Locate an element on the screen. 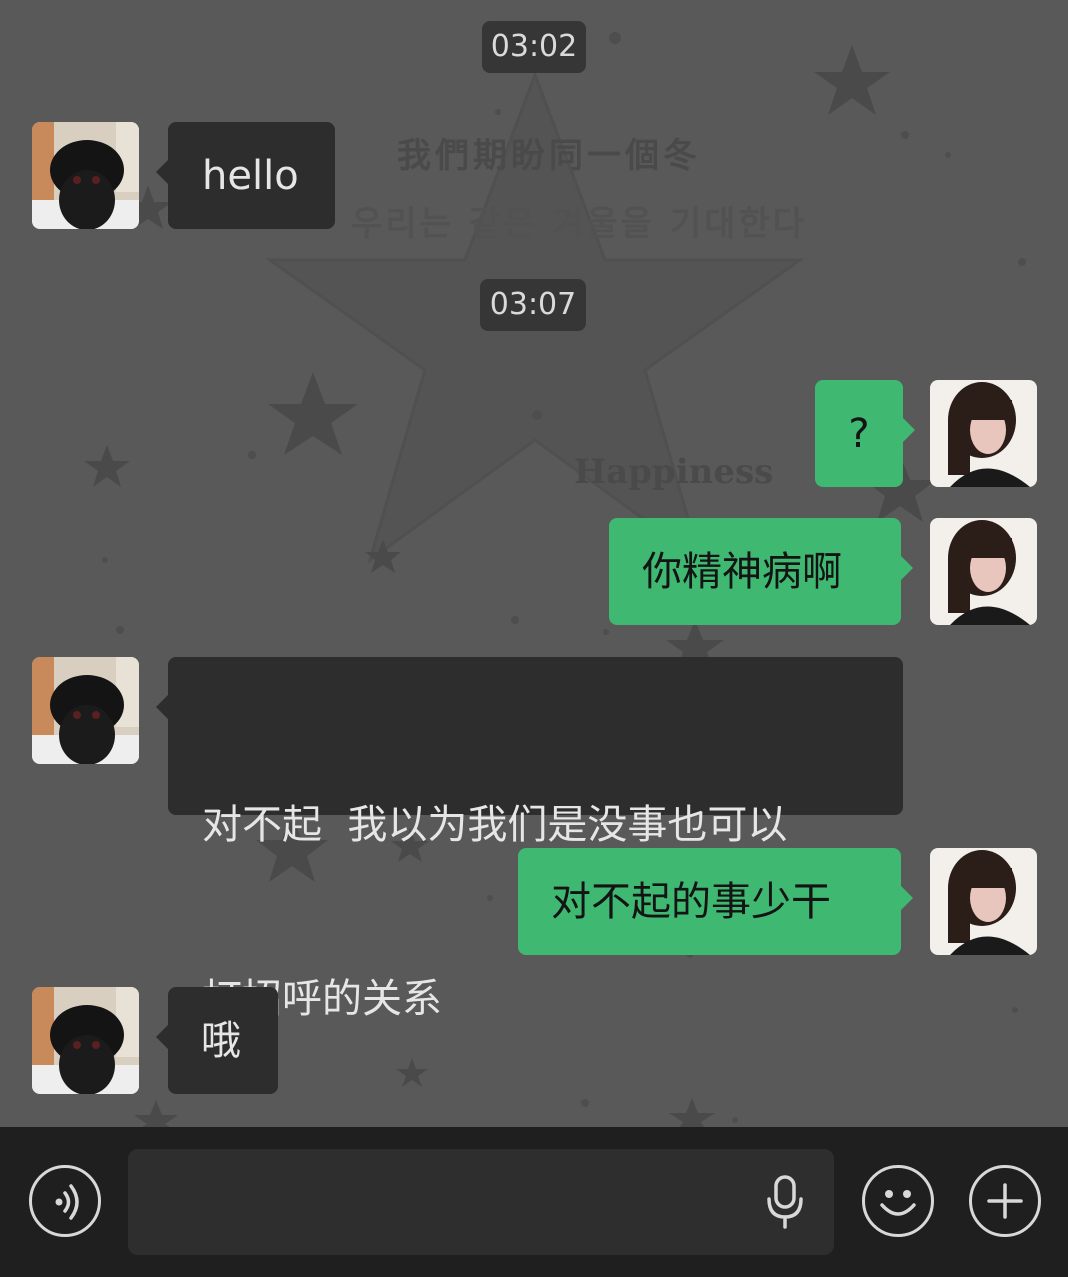 This screenshot has width=1068, height=1277. message-text: hello is located at coordinates (250, 176).